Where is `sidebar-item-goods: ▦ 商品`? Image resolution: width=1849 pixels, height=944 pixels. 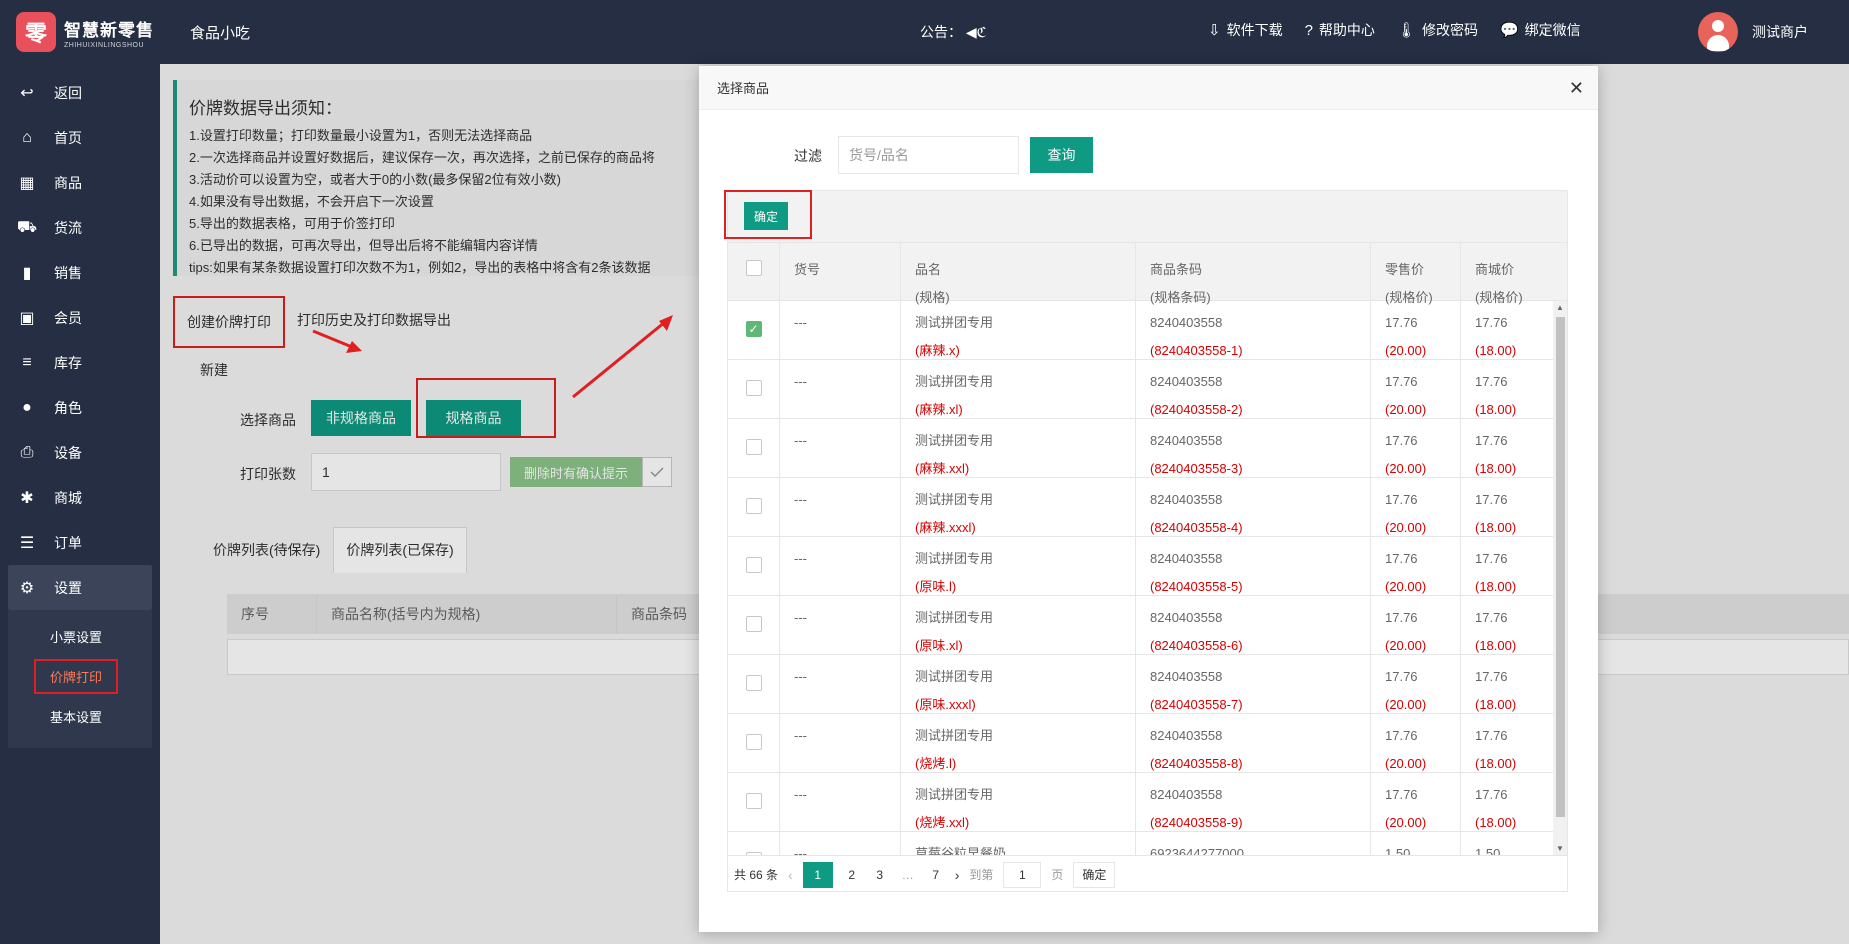 sidebar-item-goods: ▦ 商品 is located at coordinates (80, 182).